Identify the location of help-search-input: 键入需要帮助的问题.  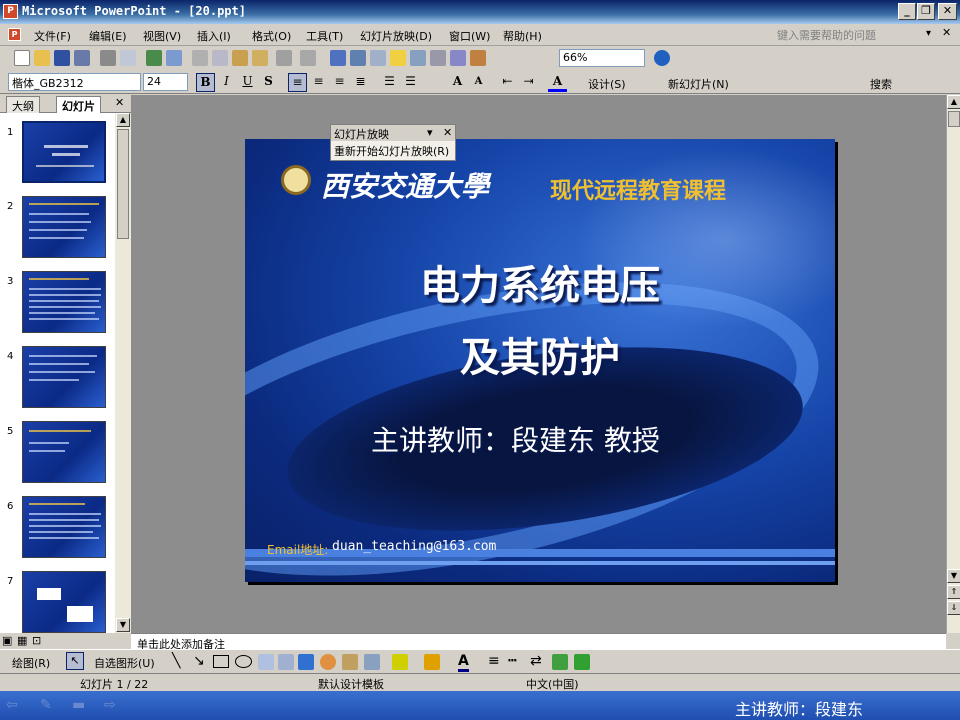
(847, 34).